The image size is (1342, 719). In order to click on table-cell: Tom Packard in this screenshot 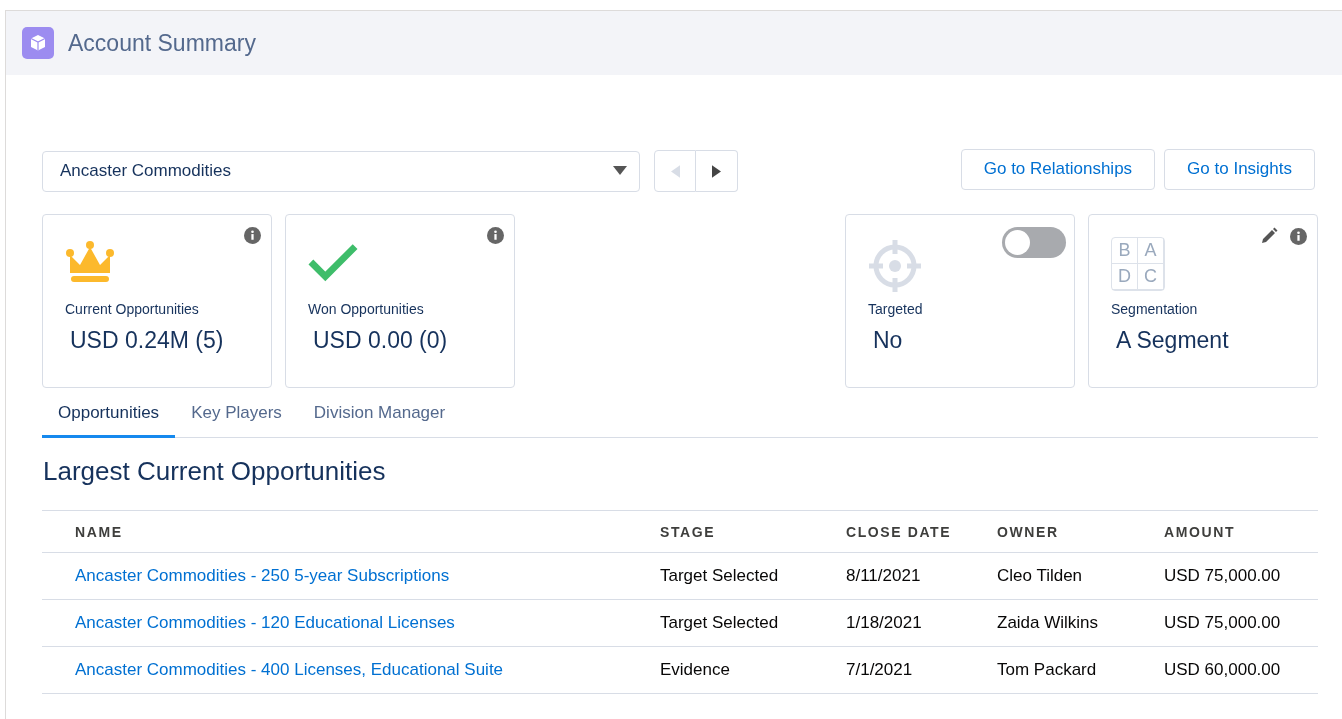, I will do `click(1047, 670)`.